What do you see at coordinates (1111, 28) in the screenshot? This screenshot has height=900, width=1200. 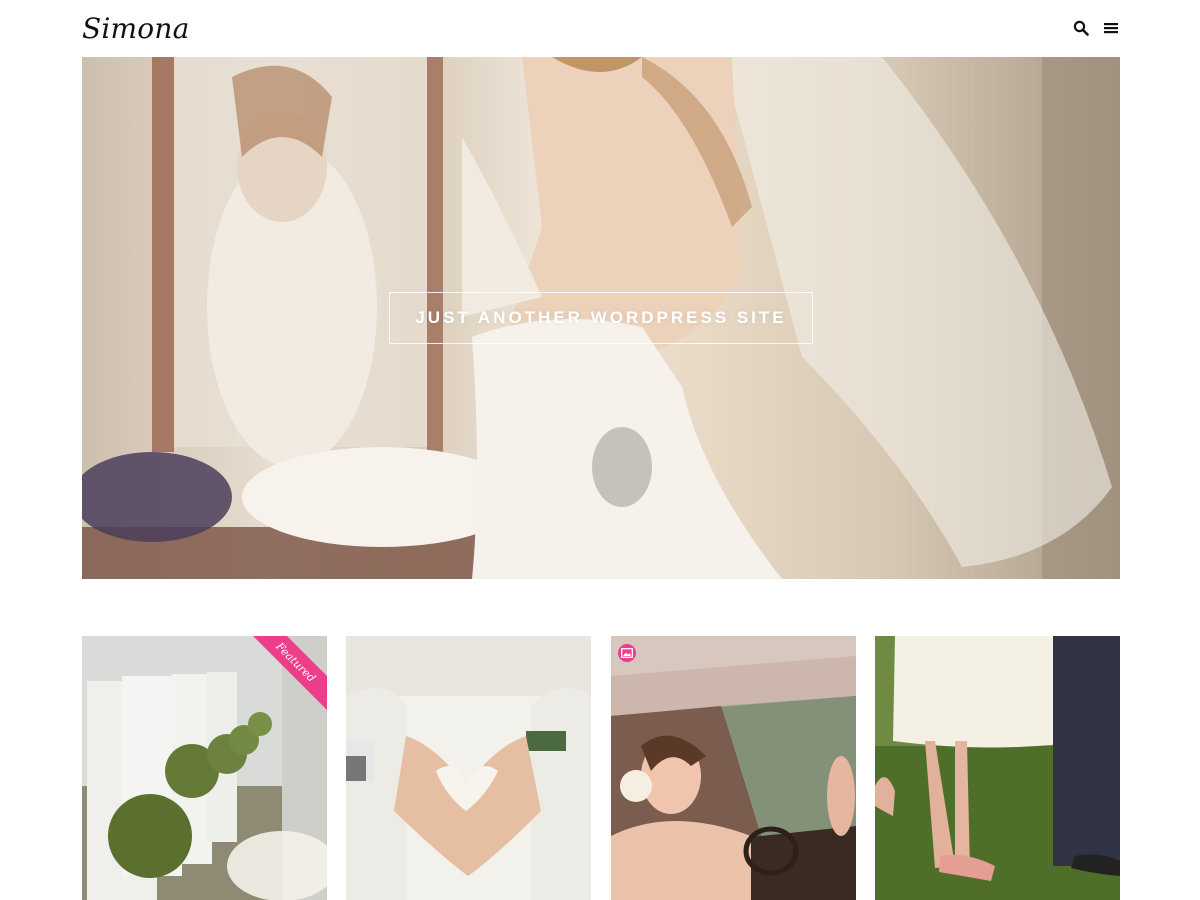 I see `menu-icon` at bounding box center [1111, 28].